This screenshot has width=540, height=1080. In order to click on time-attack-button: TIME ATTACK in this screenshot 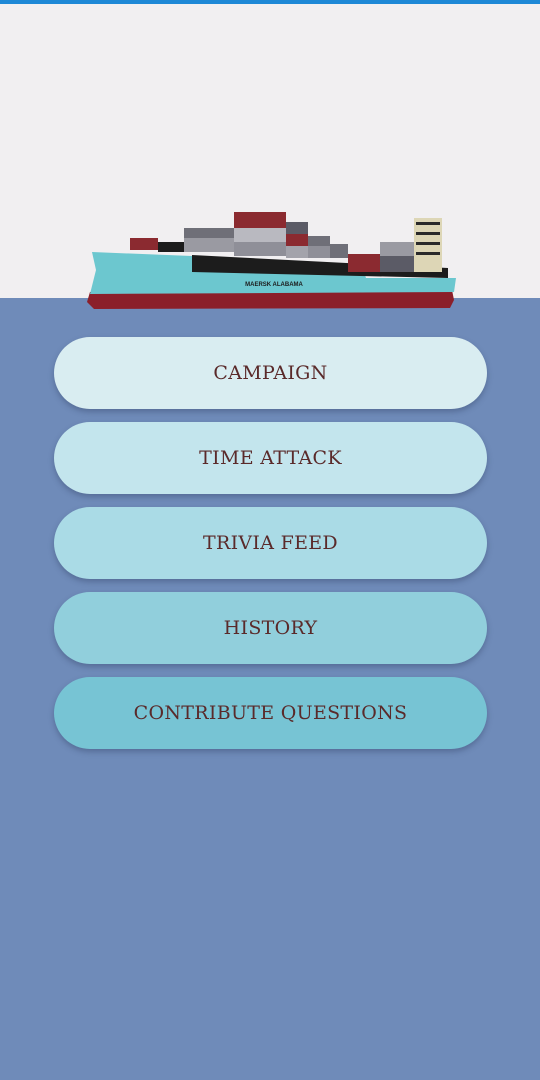, I will do `click(270, 458)`.